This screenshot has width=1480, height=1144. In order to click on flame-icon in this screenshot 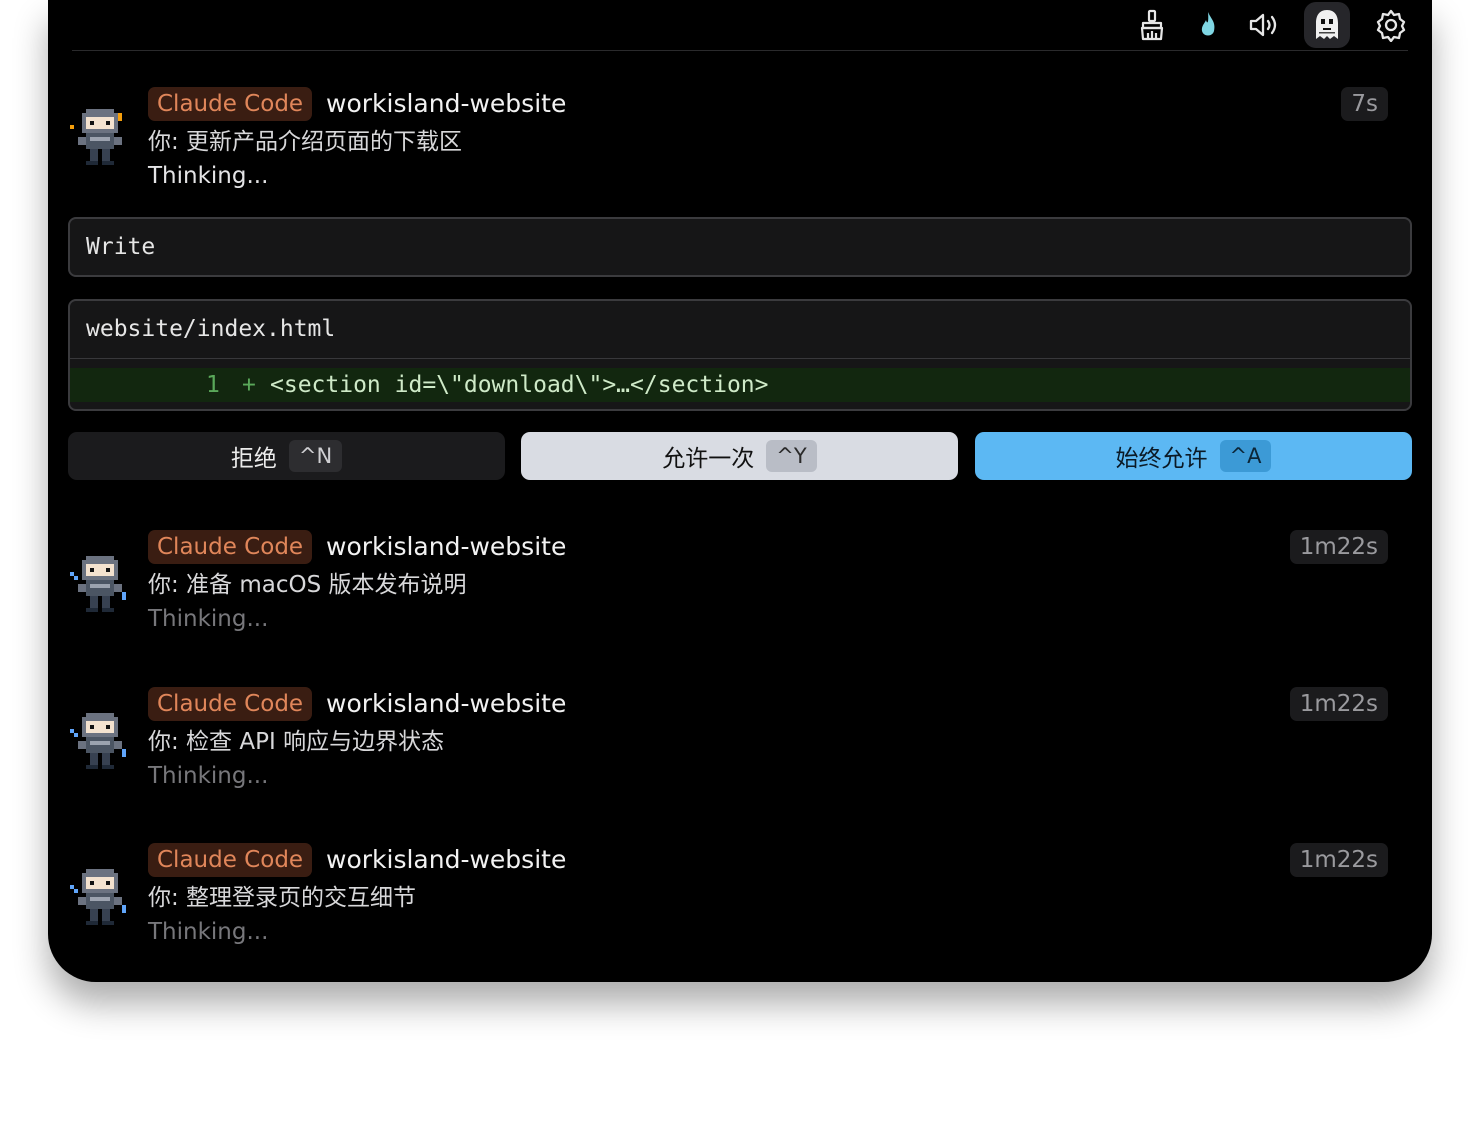, I will do `click(1208, 25)`.